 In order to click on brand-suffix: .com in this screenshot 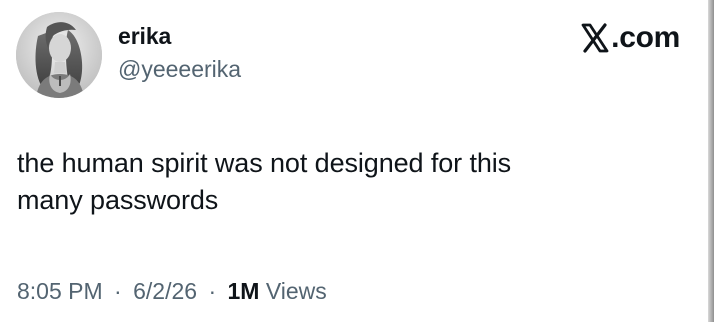, I will do `click(645, 37)`.